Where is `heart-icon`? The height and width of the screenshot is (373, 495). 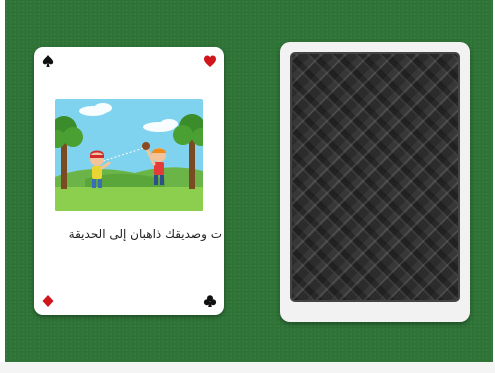 heart-icon is located at coordinates (210, 61).